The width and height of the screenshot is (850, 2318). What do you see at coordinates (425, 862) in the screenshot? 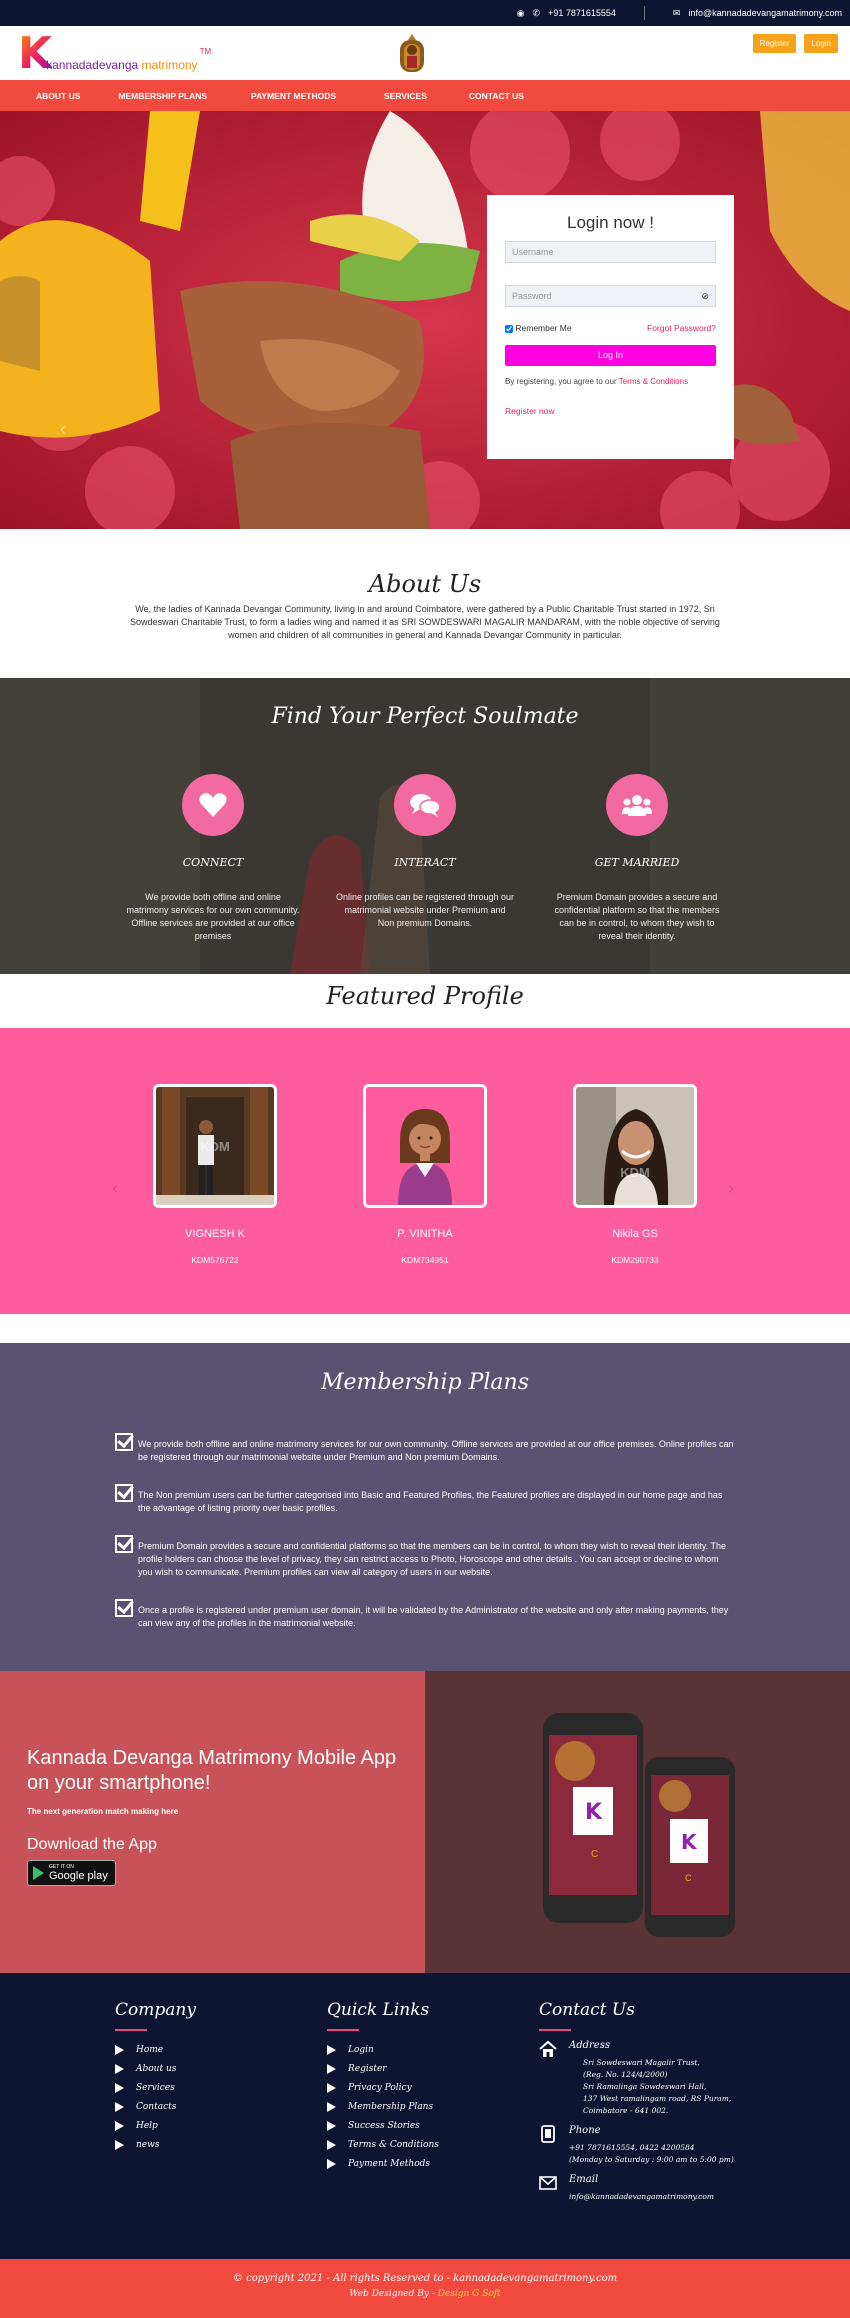
I see `feature-title: INTERACT` at bounding box center [425, 862].